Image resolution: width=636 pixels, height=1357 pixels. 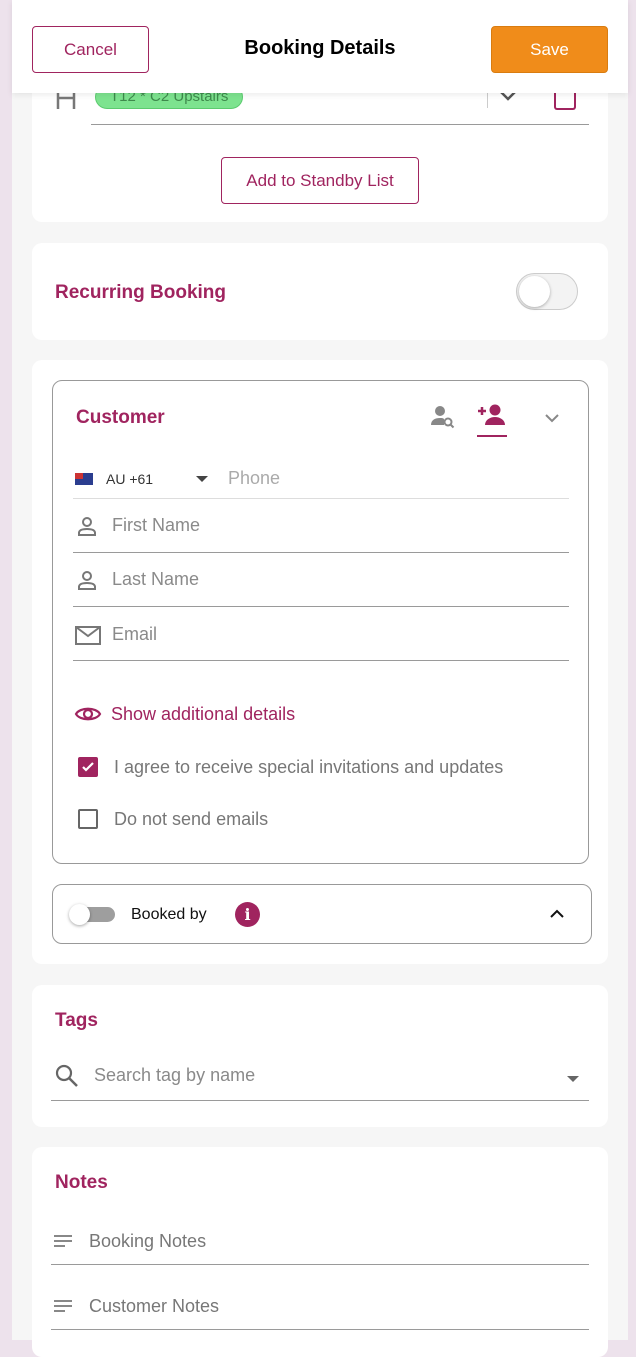 What do you see at coordinates (156, 525) in the screenshot?
I see `first-name-input: First Name` at bounding box center [156, 525].